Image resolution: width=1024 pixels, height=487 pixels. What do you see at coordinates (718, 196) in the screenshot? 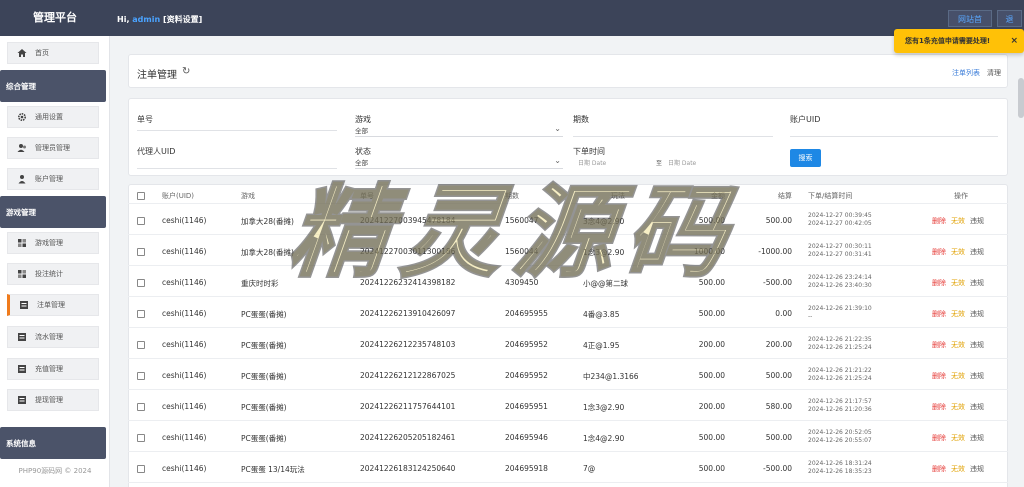
I see `column-header: 金额` at bounding box center [718, 196].